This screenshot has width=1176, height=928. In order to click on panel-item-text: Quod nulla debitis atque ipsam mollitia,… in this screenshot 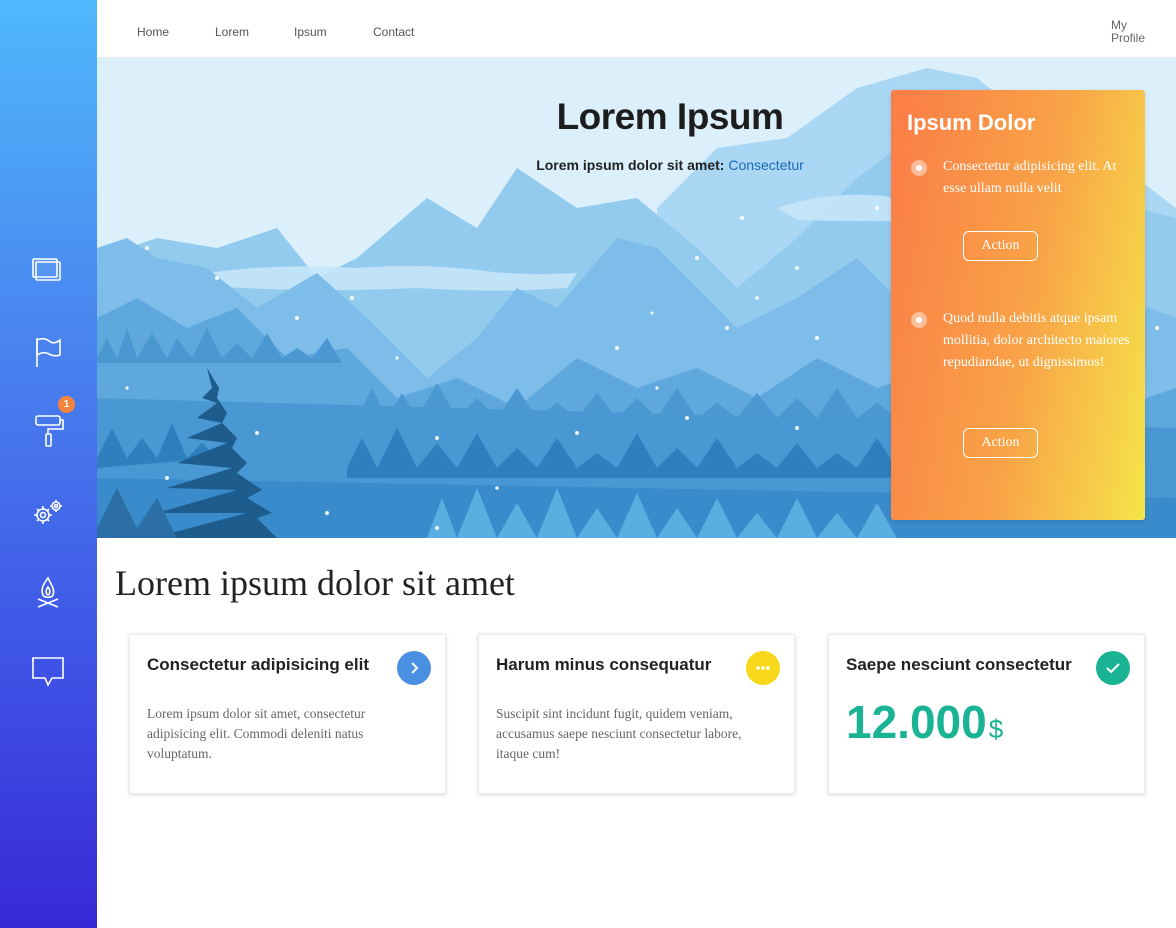, I will do `click(1036, 340)`.